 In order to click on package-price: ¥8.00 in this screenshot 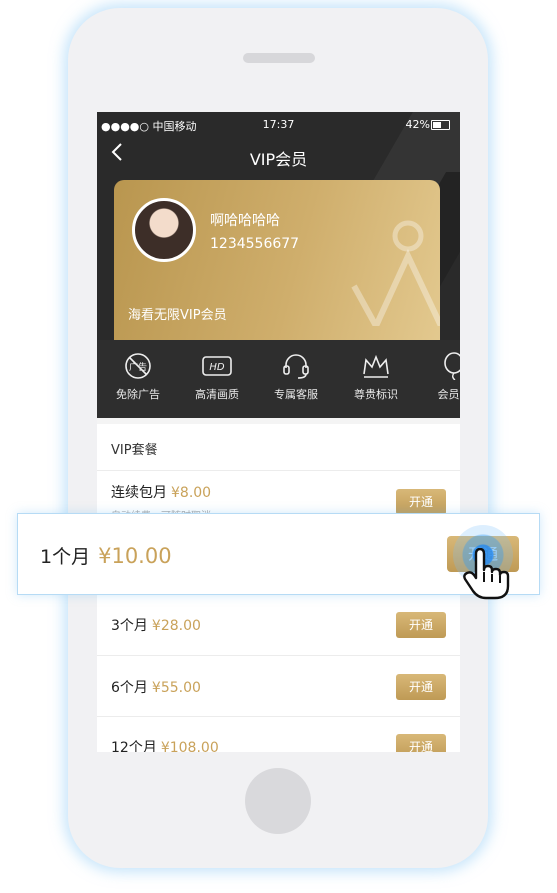, I will do `click(191, 493)`.